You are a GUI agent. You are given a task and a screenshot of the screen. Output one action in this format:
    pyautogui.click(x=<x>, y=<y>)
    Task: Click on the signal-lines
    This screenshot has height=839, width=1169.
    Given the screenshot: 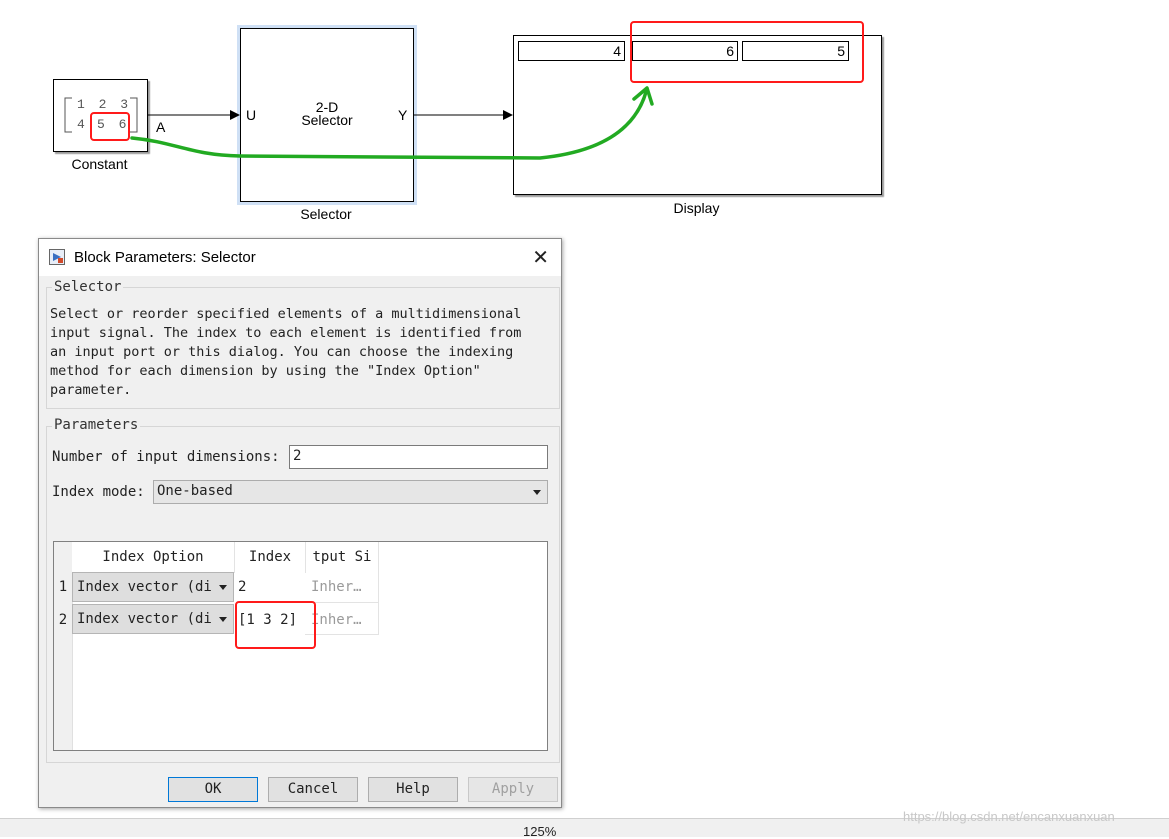 What is the action you would take?
    pyautogui.click(x=392, y=123)
    